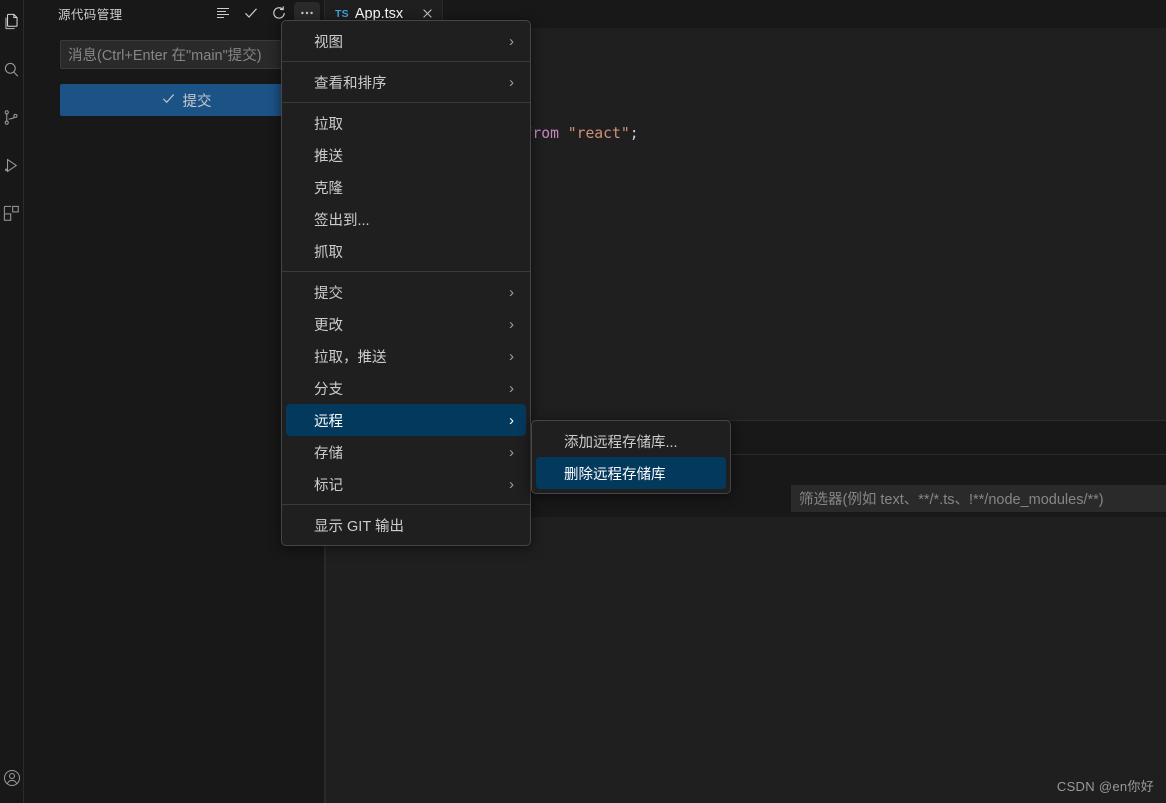 Image resolution: width=1166 pixels, height=803 pixels. I want to click on sidebar-header: 源代码管理, so click(174, 13).